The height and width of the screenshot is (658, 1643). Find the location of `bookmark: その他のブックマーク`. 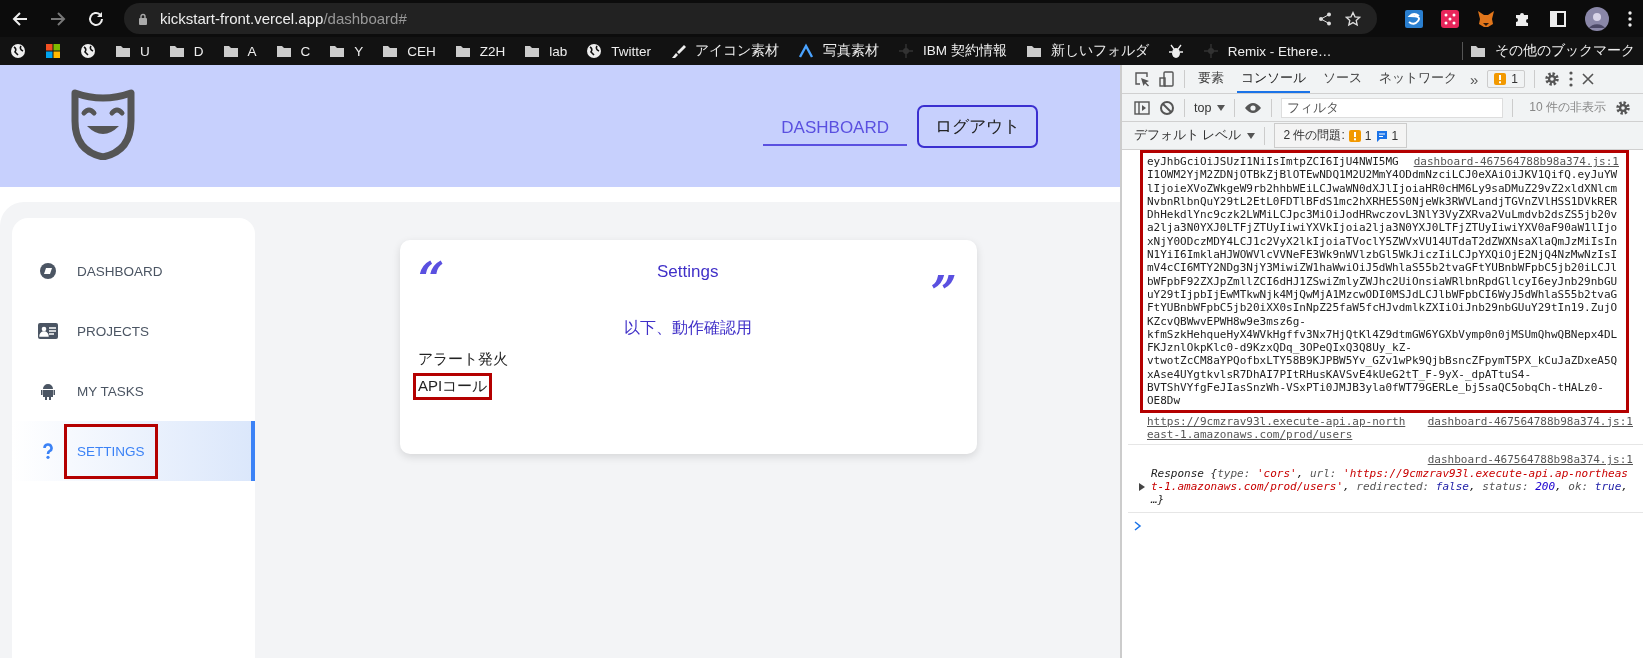

bookmark: その他のブックマーク is located at coordinates (1552, 51).